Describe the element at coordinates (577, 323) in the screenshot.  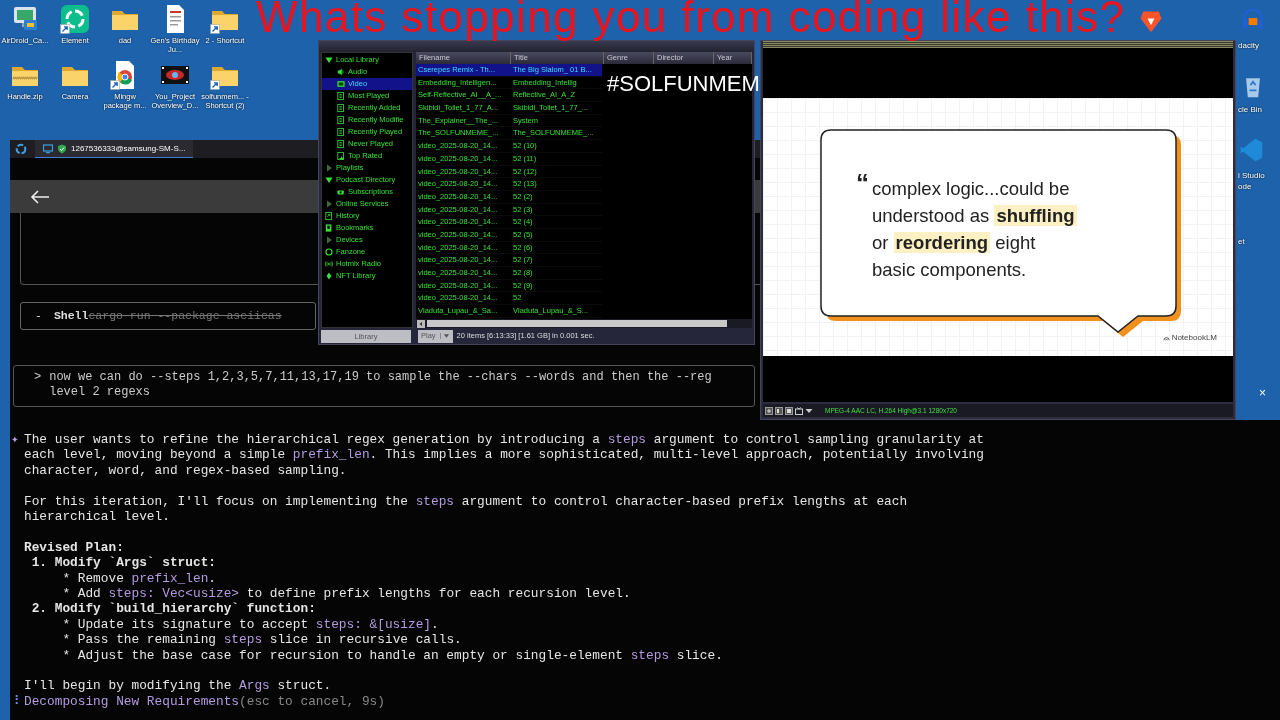
I see `scrollbar-thumb` at that location.